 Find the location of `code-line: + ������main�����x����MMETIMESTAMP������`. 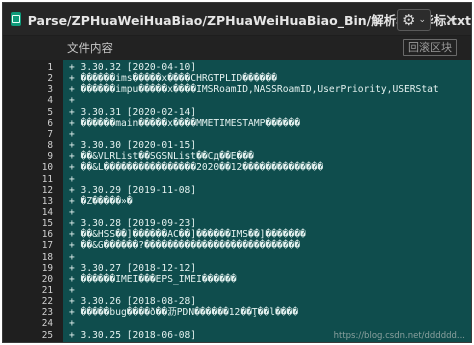

code-line: + ������main�����x����MMETIMESTAMP������ is located at coordinates (184, 123).